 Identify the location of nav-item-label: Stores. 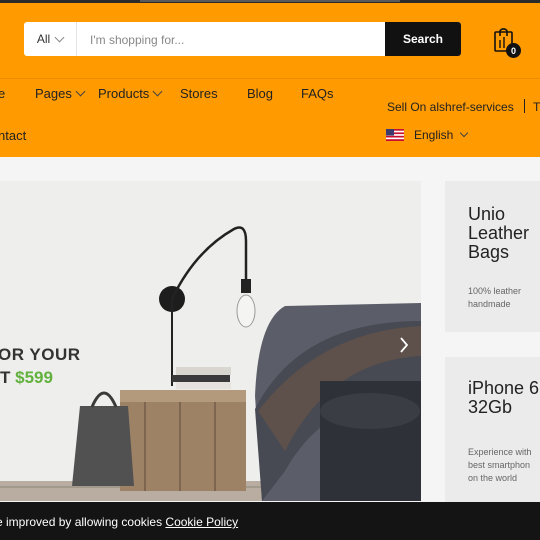
(199, 93).